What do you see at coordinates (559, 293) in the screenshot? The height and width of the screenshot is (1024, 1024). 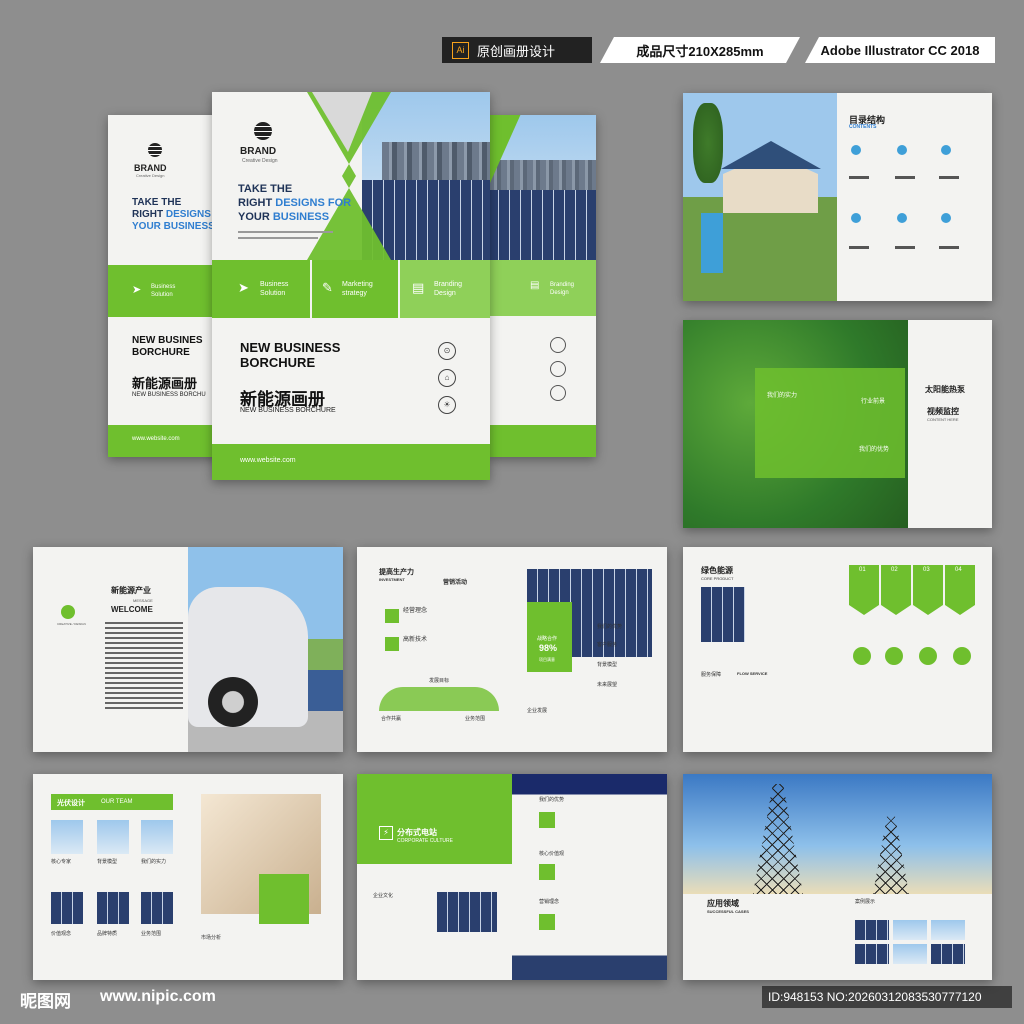 I see `back-right-feature-3b: Design` at bounding box center [559, 293].